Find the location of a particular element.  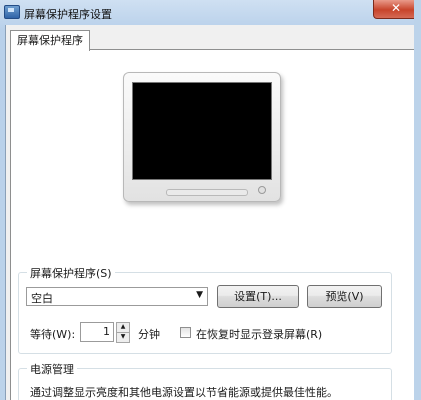

screensaver-select: 空白 ▼ is located at coordinates (117, 296).